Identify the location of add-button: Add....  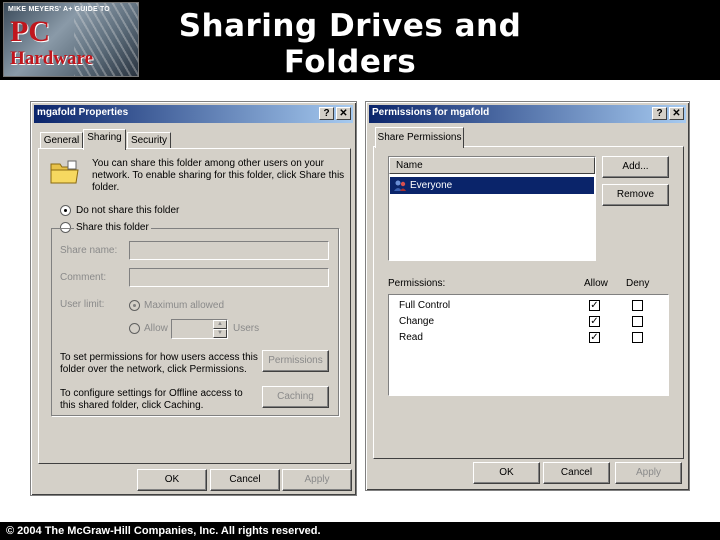
(635, 167).